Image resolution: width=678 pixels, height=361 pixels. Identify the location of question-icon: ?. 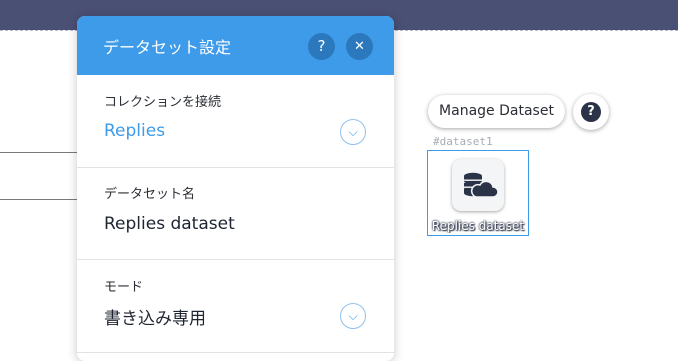
(591, 112).